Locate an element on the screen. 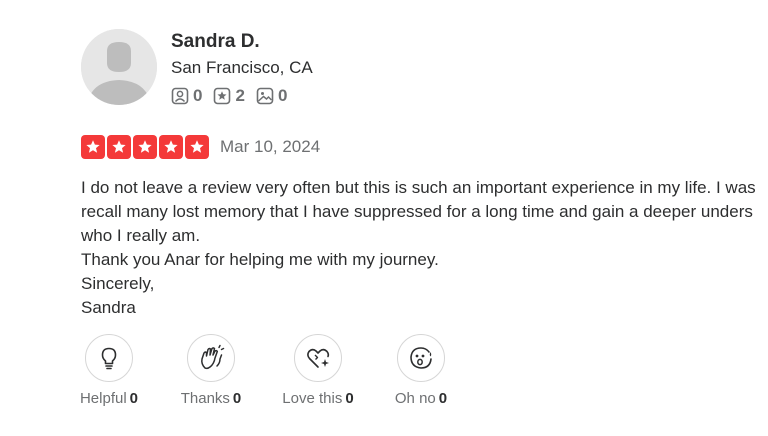  heart-sparkle-icon is located at coordinates (318, 358).